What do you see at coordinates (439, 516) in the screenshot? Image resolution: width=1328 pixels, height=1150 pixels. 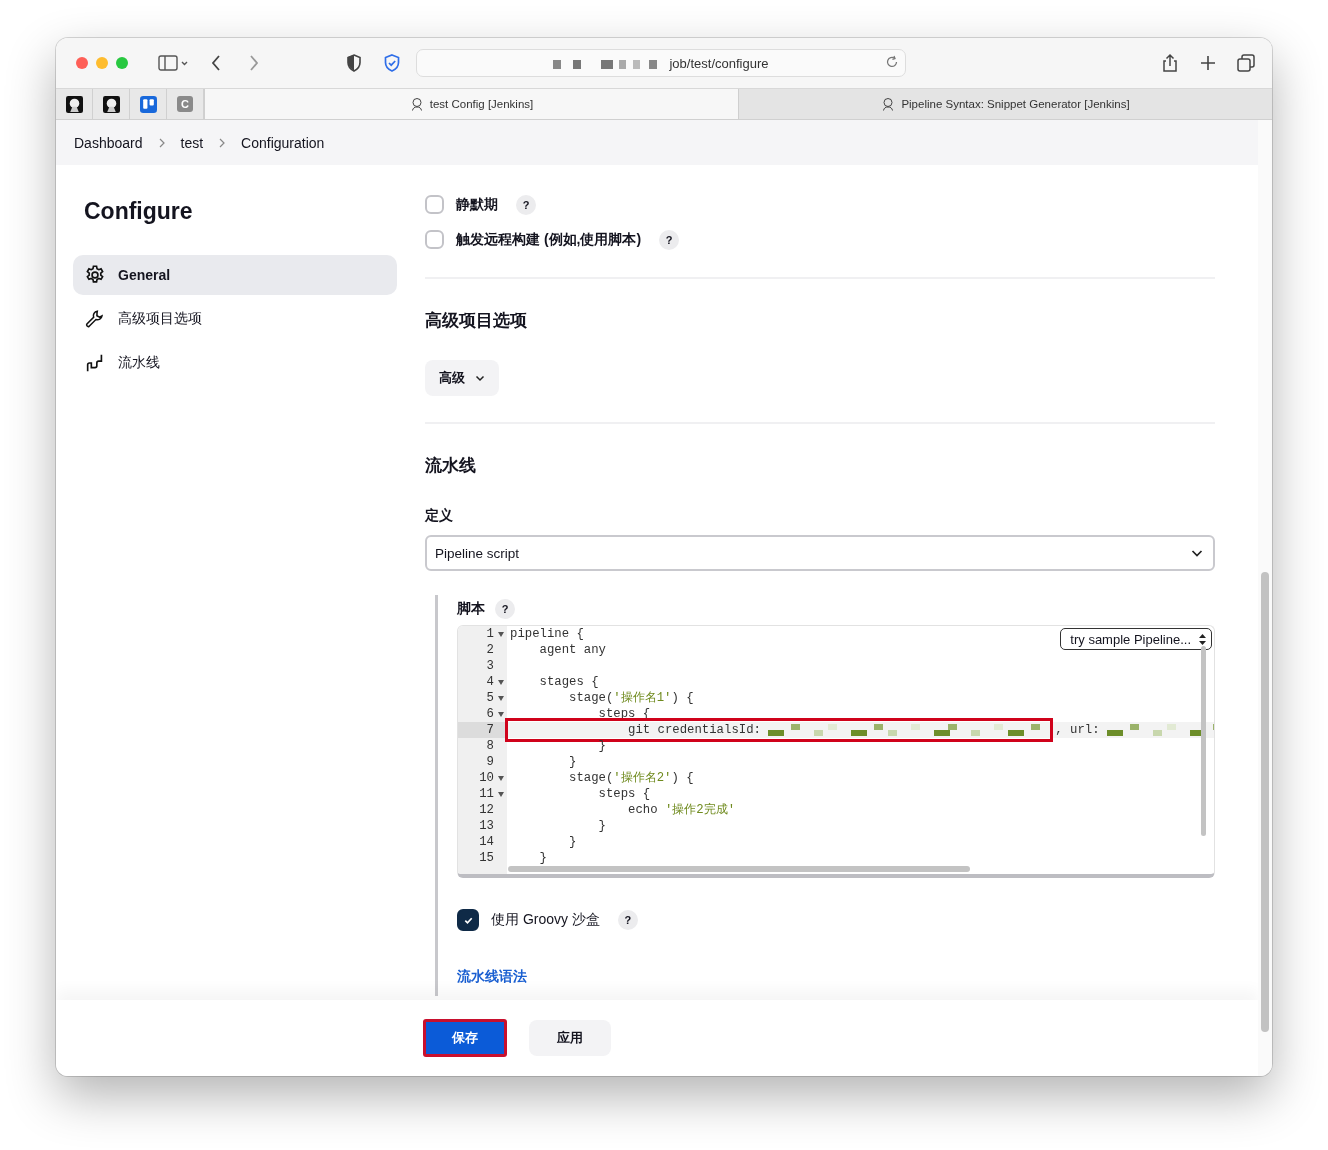 I see `field-label: 定义` at bounding box center [439, 516].